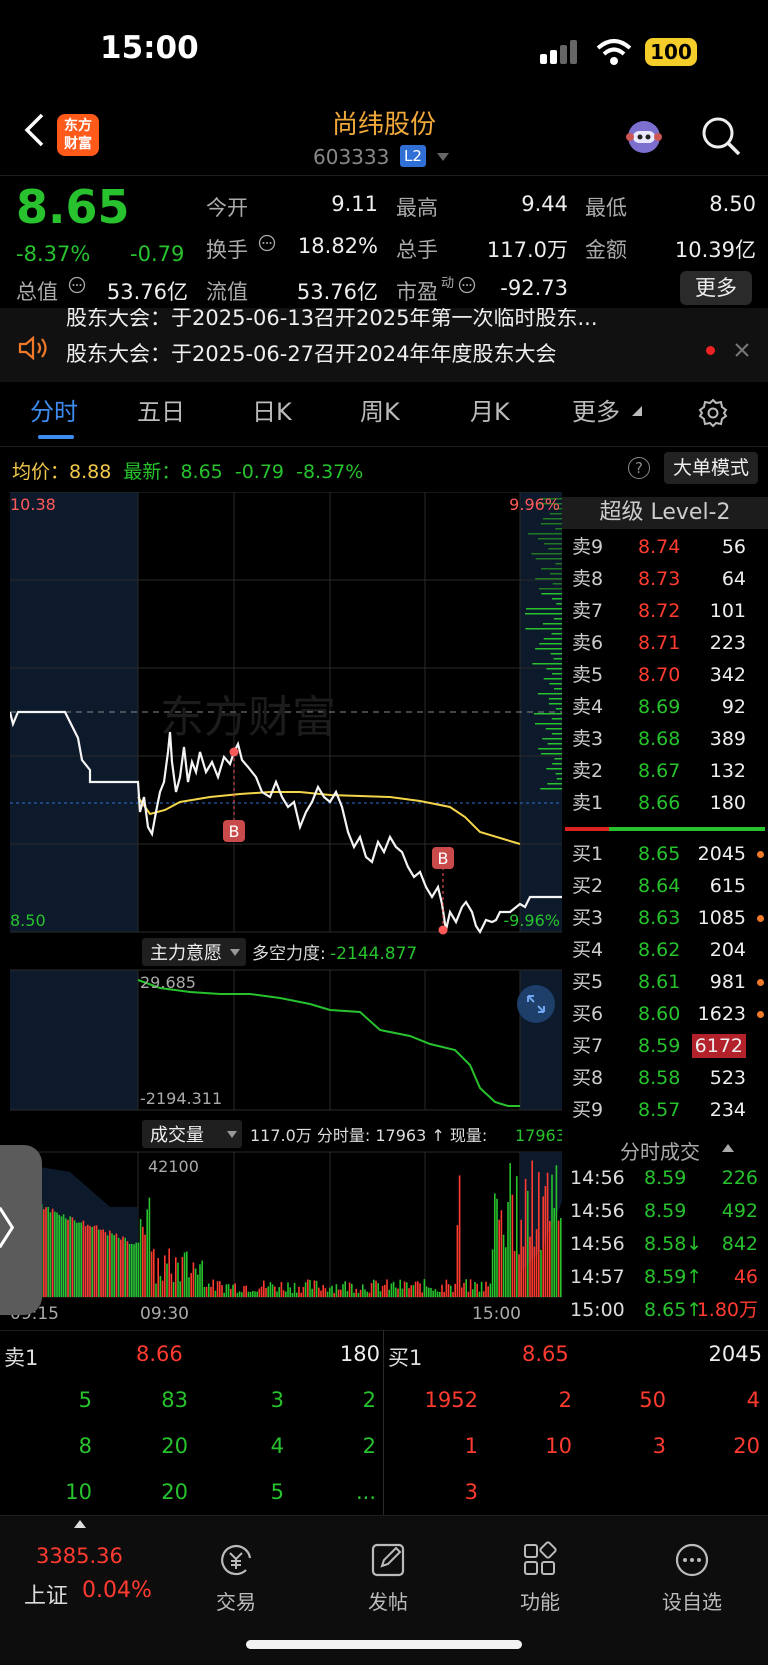 The image size is (768, 1665). What do you see at coordinates (670, 675) in the screenshot?
I see `ask-row: 卖5 8.70 342` at bounding box center [670, 675].